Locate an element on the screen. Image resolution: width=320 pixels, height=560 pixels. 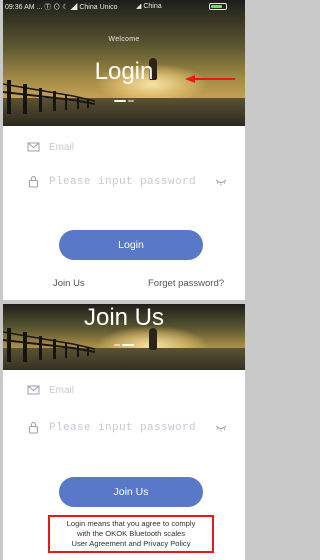
agreement-link: User Agreement and Privacy Policy is located at coordinates (131, 544).